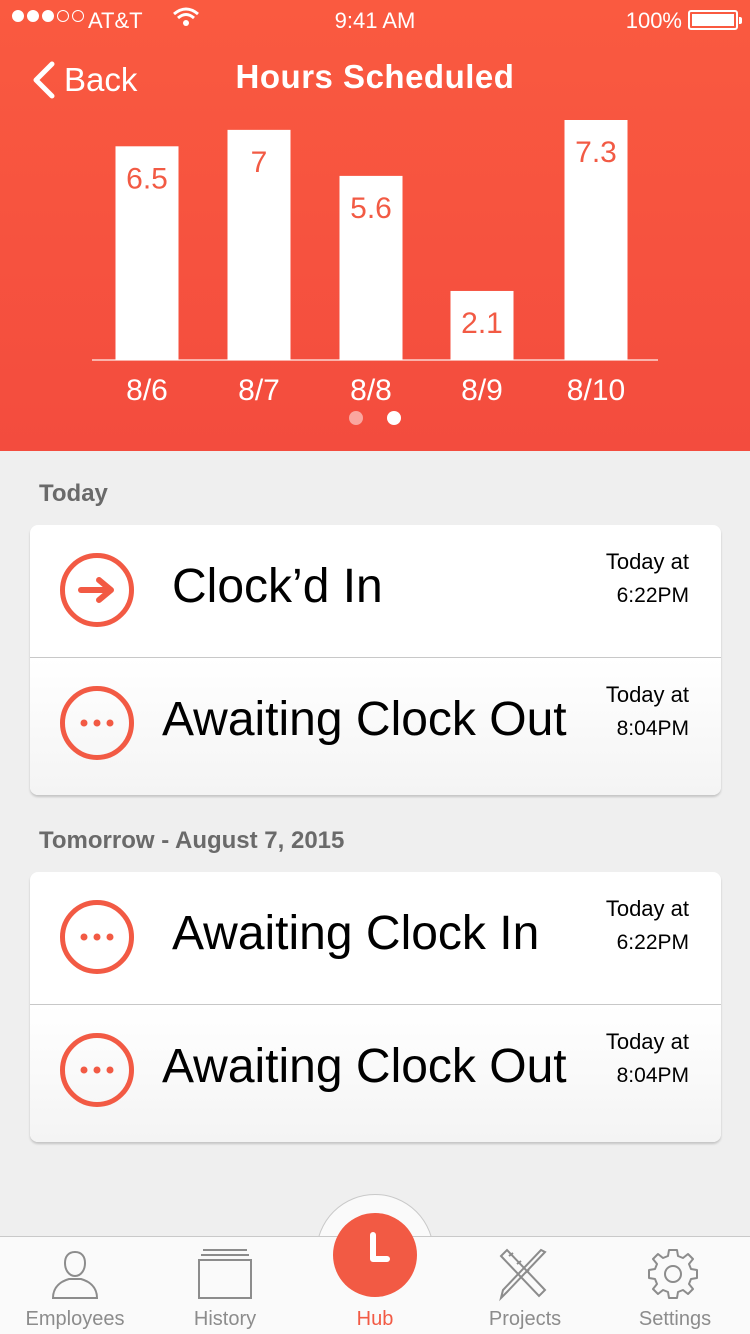 Image resolution: width=750 pixels, height=1334 pixels. I want to click on bar-data-label: 5.6, so click(371, 208).